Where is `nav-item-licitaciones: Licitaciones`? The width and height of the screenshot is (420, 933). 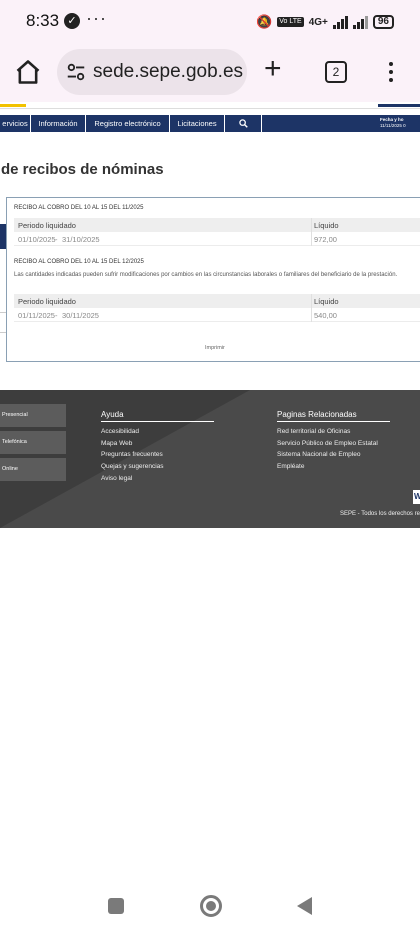
nav-item-licitaciones: Licitaciones is located at coordinates (197, 123).